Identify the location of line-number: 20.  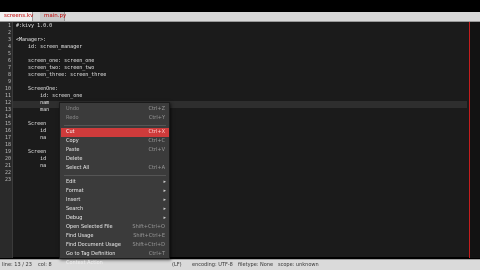
(7, 159).